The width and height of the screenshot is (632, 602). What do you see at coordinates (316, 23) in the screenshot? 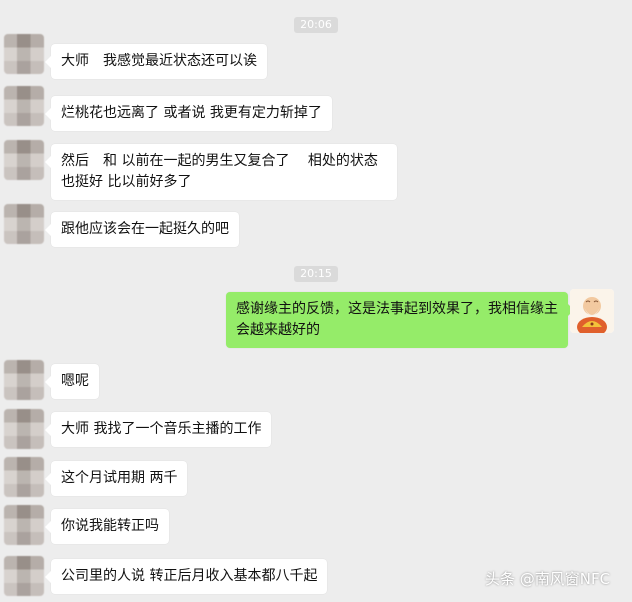
I see `timestamp: 20:06` at bounding box center [316, 23].